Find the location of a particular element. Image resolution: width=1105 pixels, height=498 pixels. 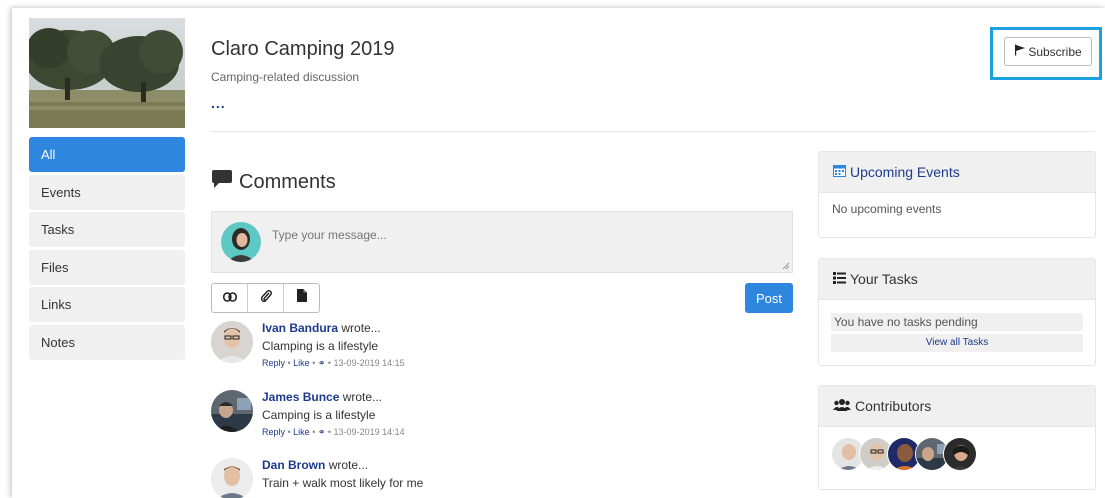

comments-title: Comments is located at coordinates (287, 181).